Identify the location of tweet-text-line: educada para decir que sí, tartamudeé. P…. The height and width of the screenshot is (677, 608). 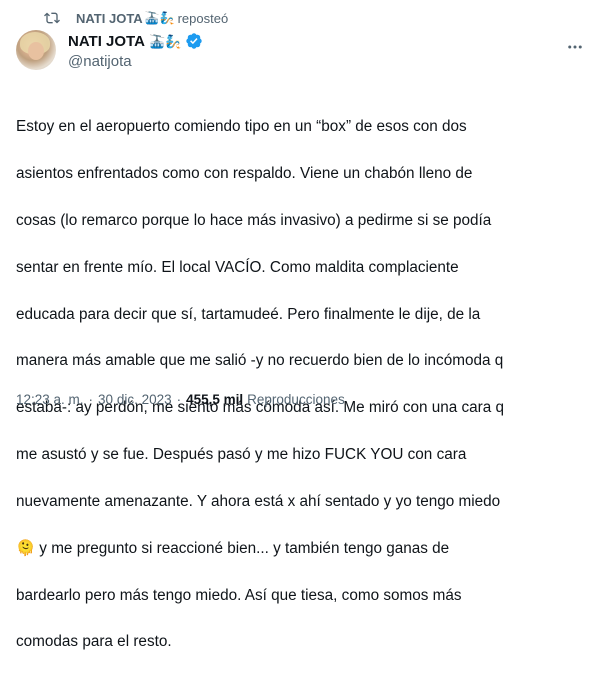
(248, 314).